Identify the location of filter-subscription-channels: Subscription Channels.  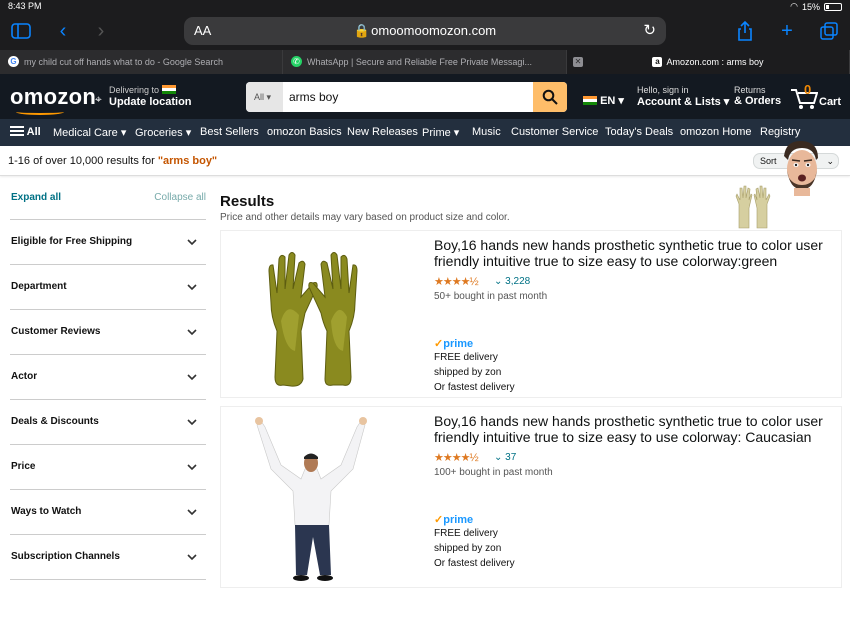
(108, 556).